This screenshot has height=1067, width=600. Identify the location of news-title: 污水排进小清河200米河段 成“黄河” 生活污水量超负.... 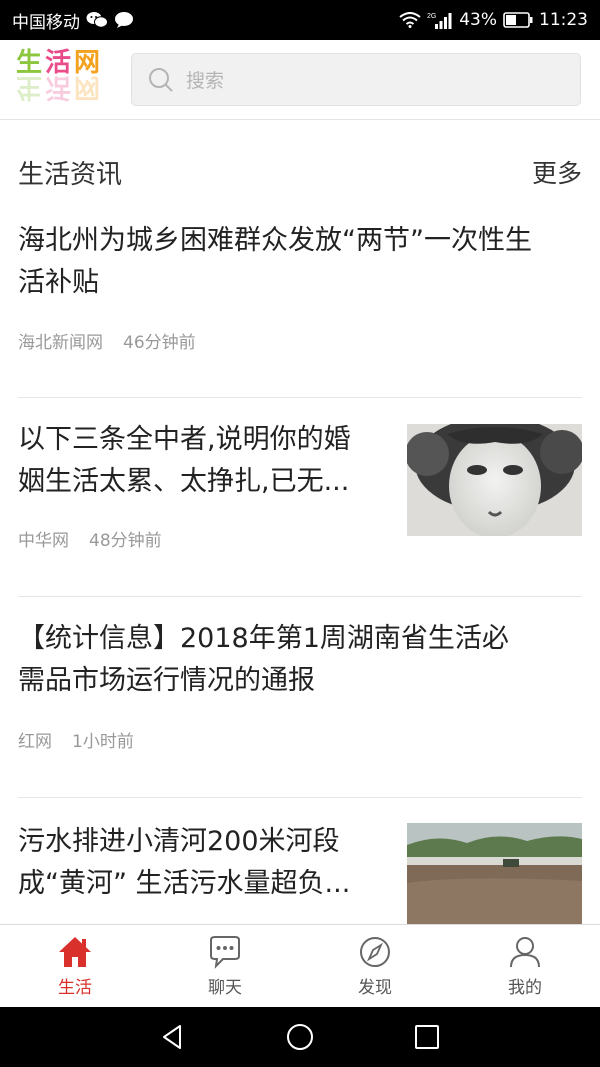
(184, 862).